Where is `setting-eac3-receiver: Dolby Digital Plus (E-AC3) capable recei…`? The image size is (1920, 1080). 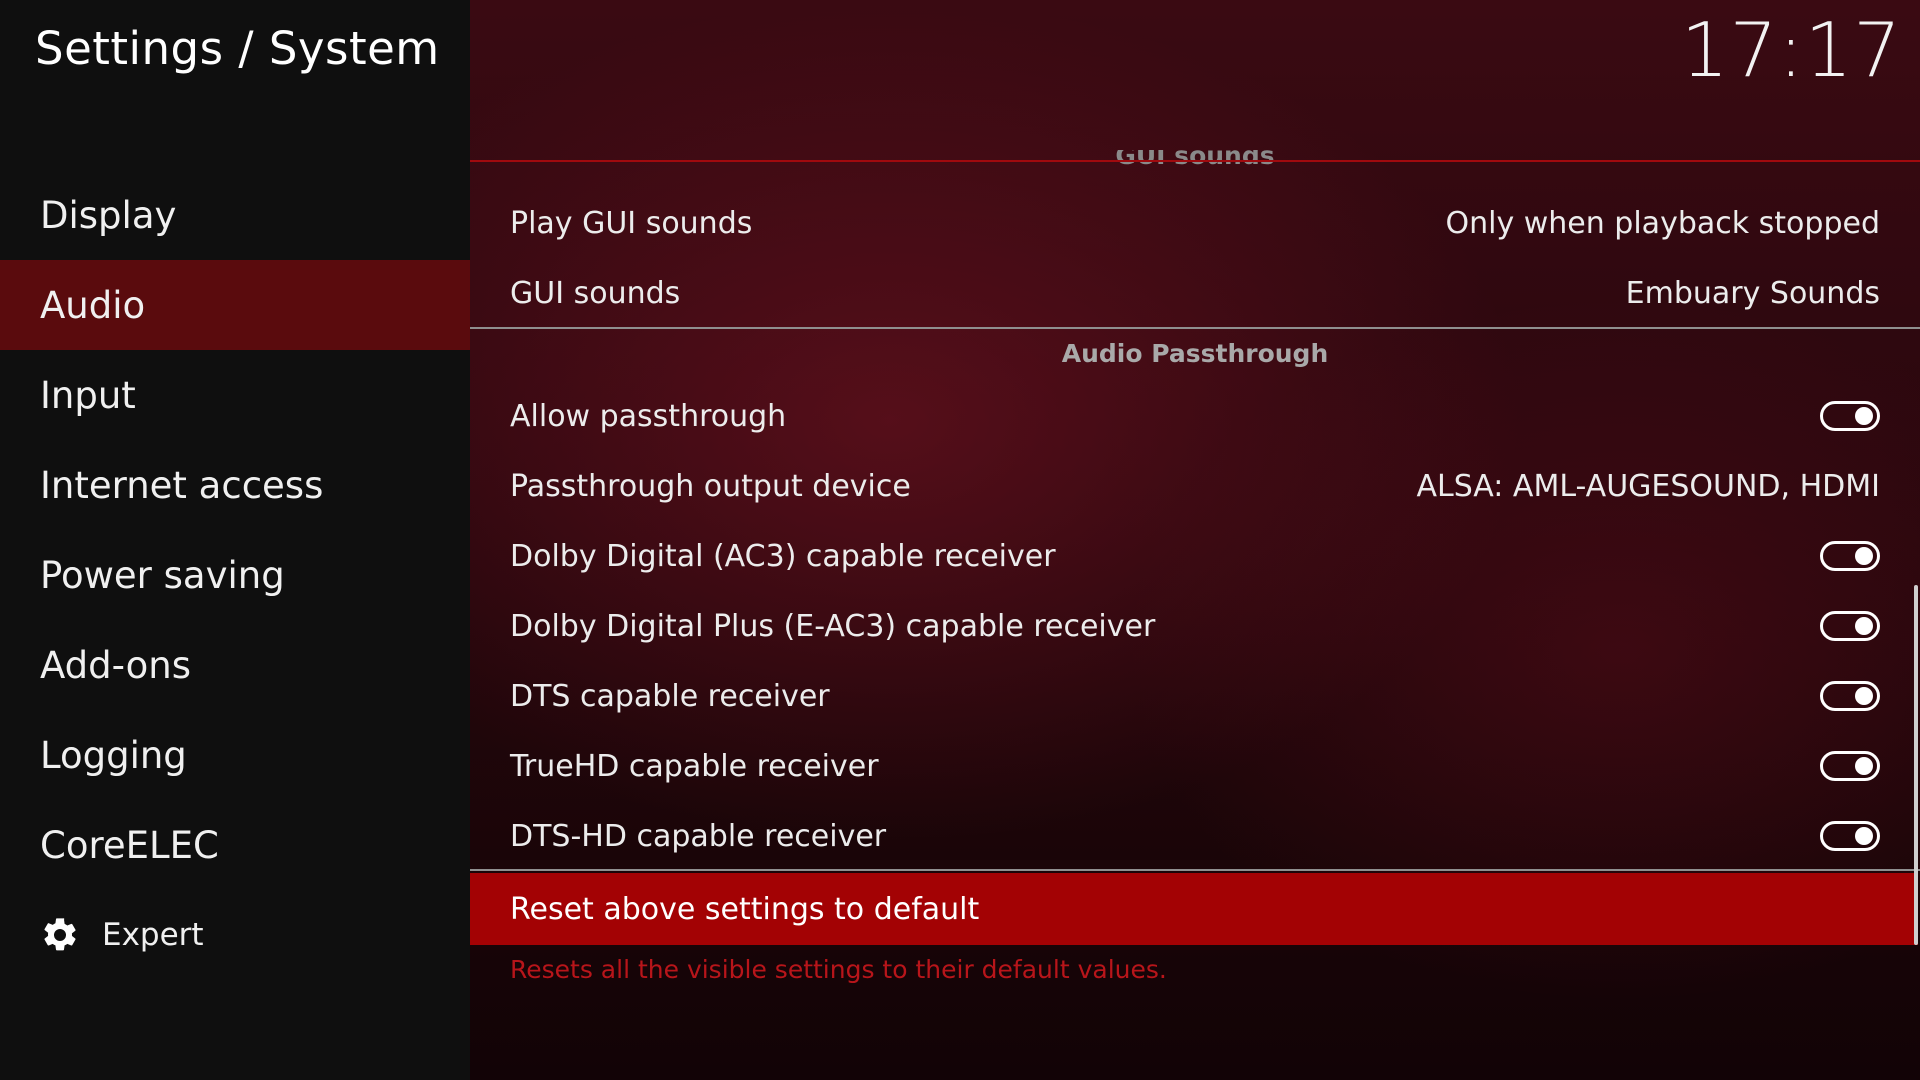
setting-eac3-receiver: Dolby Digital Plus (E-AC3) capable recei… is located at coordinates (1195, 626).